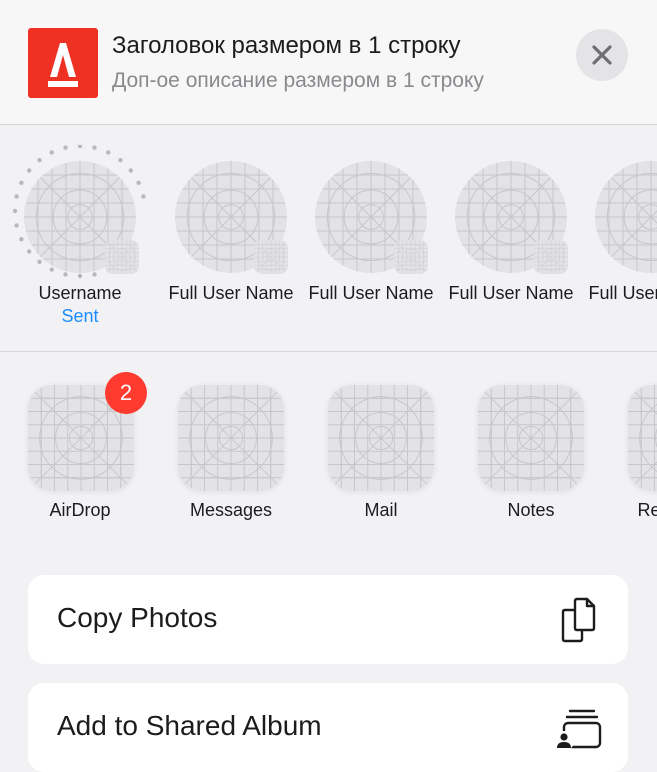 The height and width of the screenshot is (772, 657). I want to click on app-notes: Notes, so click(531, 448).